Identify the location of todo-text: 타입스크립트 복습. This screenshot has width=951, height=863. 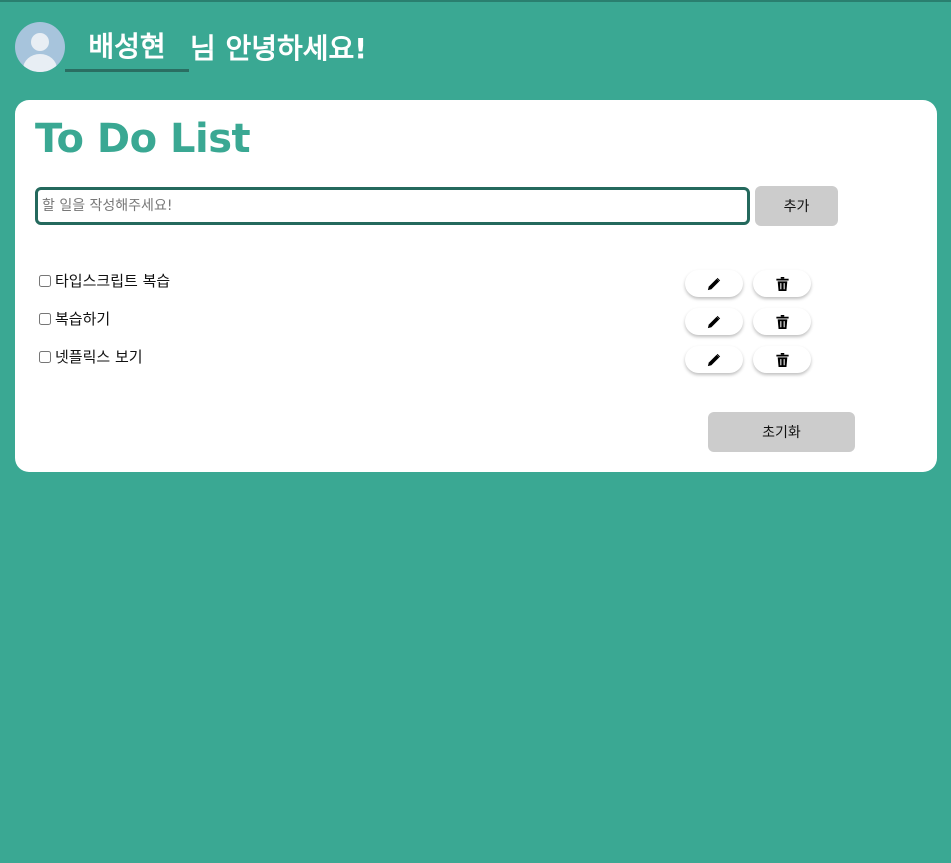
(113, 281).